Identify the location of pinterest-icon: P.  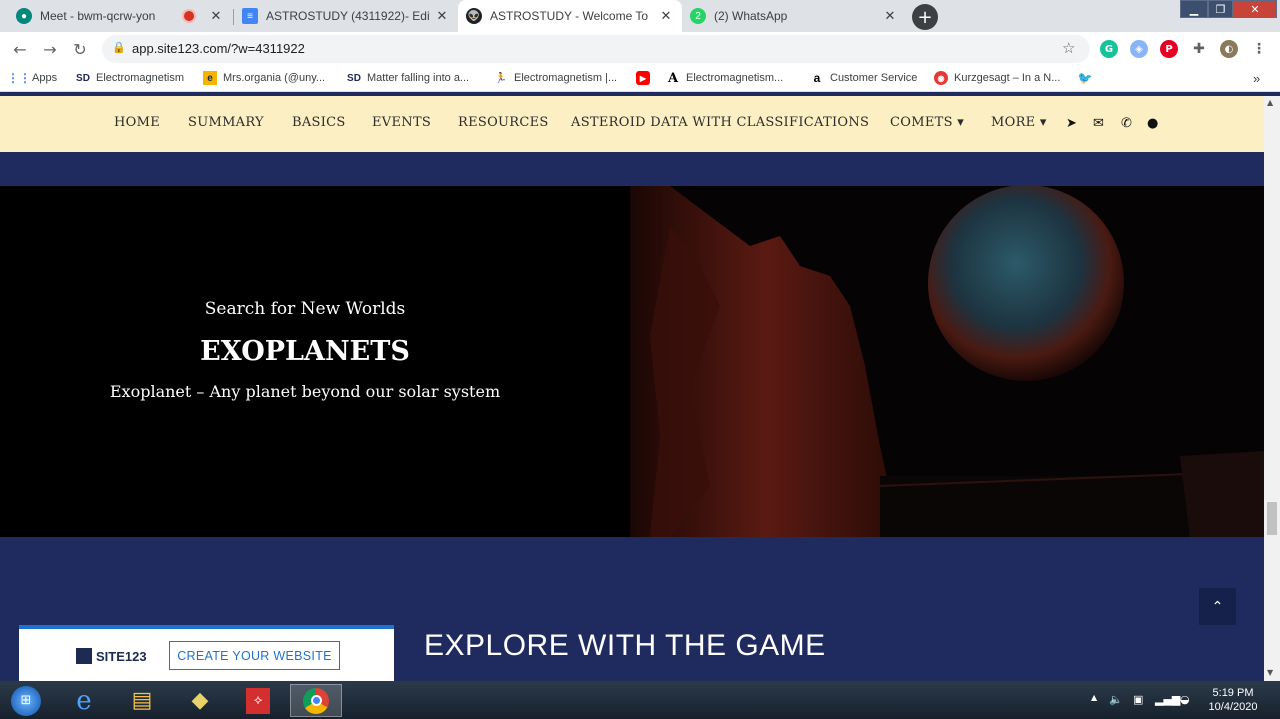
(1169, 49).